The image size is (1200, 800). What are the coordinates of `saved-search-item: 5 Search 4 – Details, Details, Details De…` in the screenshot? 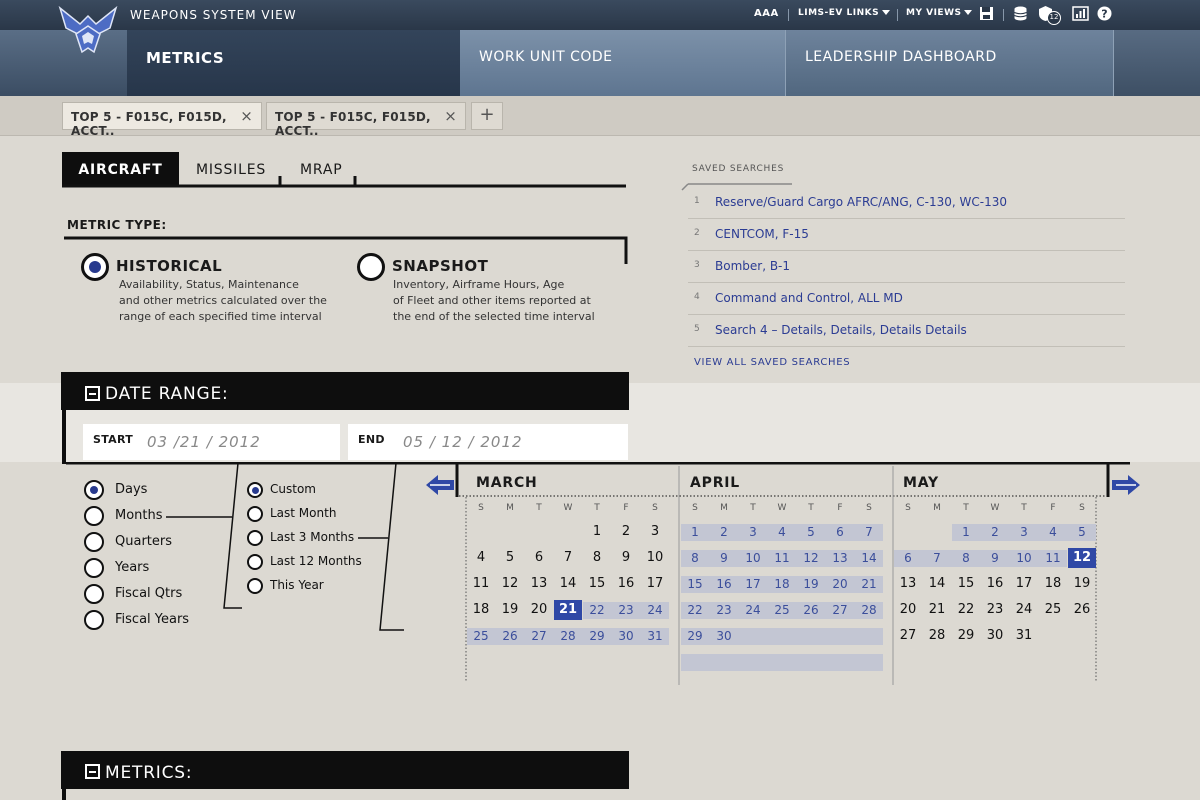 It's located at (906, 331).